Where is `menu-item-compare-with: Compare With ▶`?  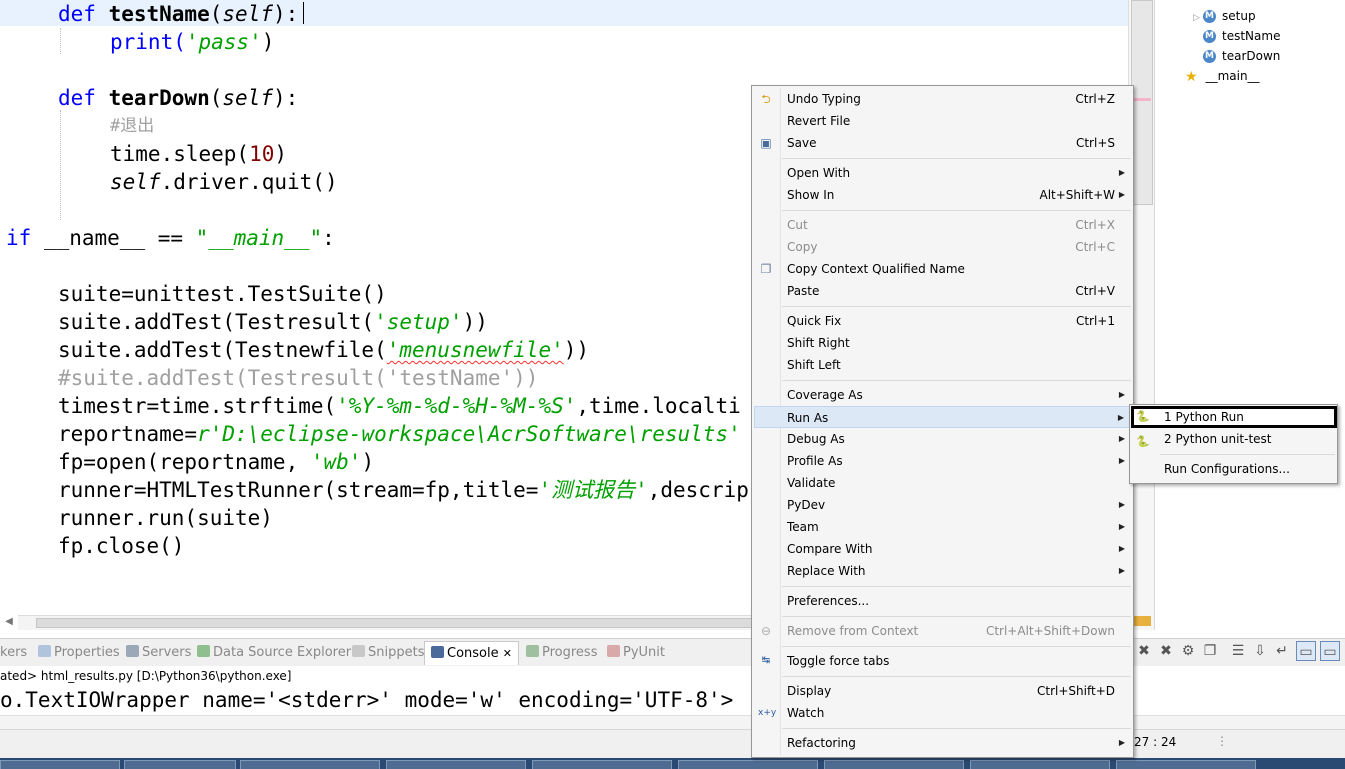 menu-item-compare-with: Compare With ▶ is located at coordinates (943, 549).